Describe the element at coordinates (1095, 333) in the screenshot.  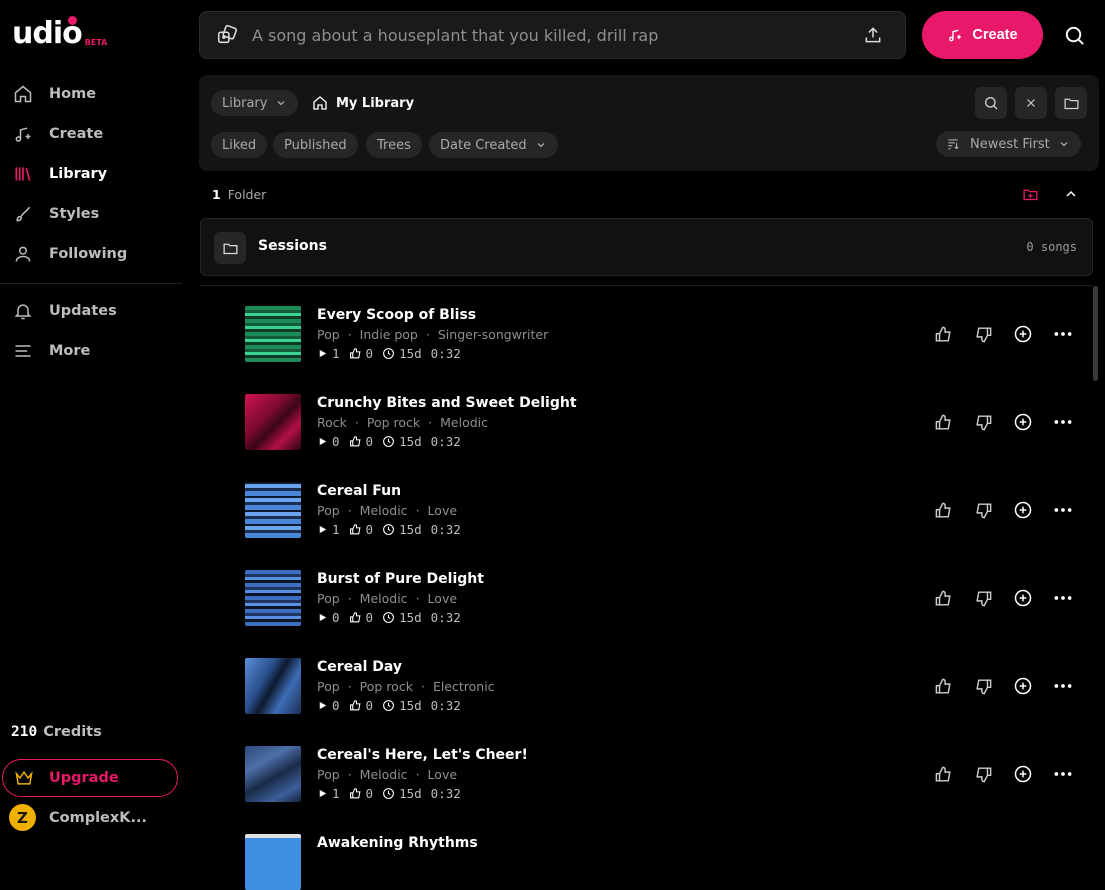
I see `scrollbar` at that location.